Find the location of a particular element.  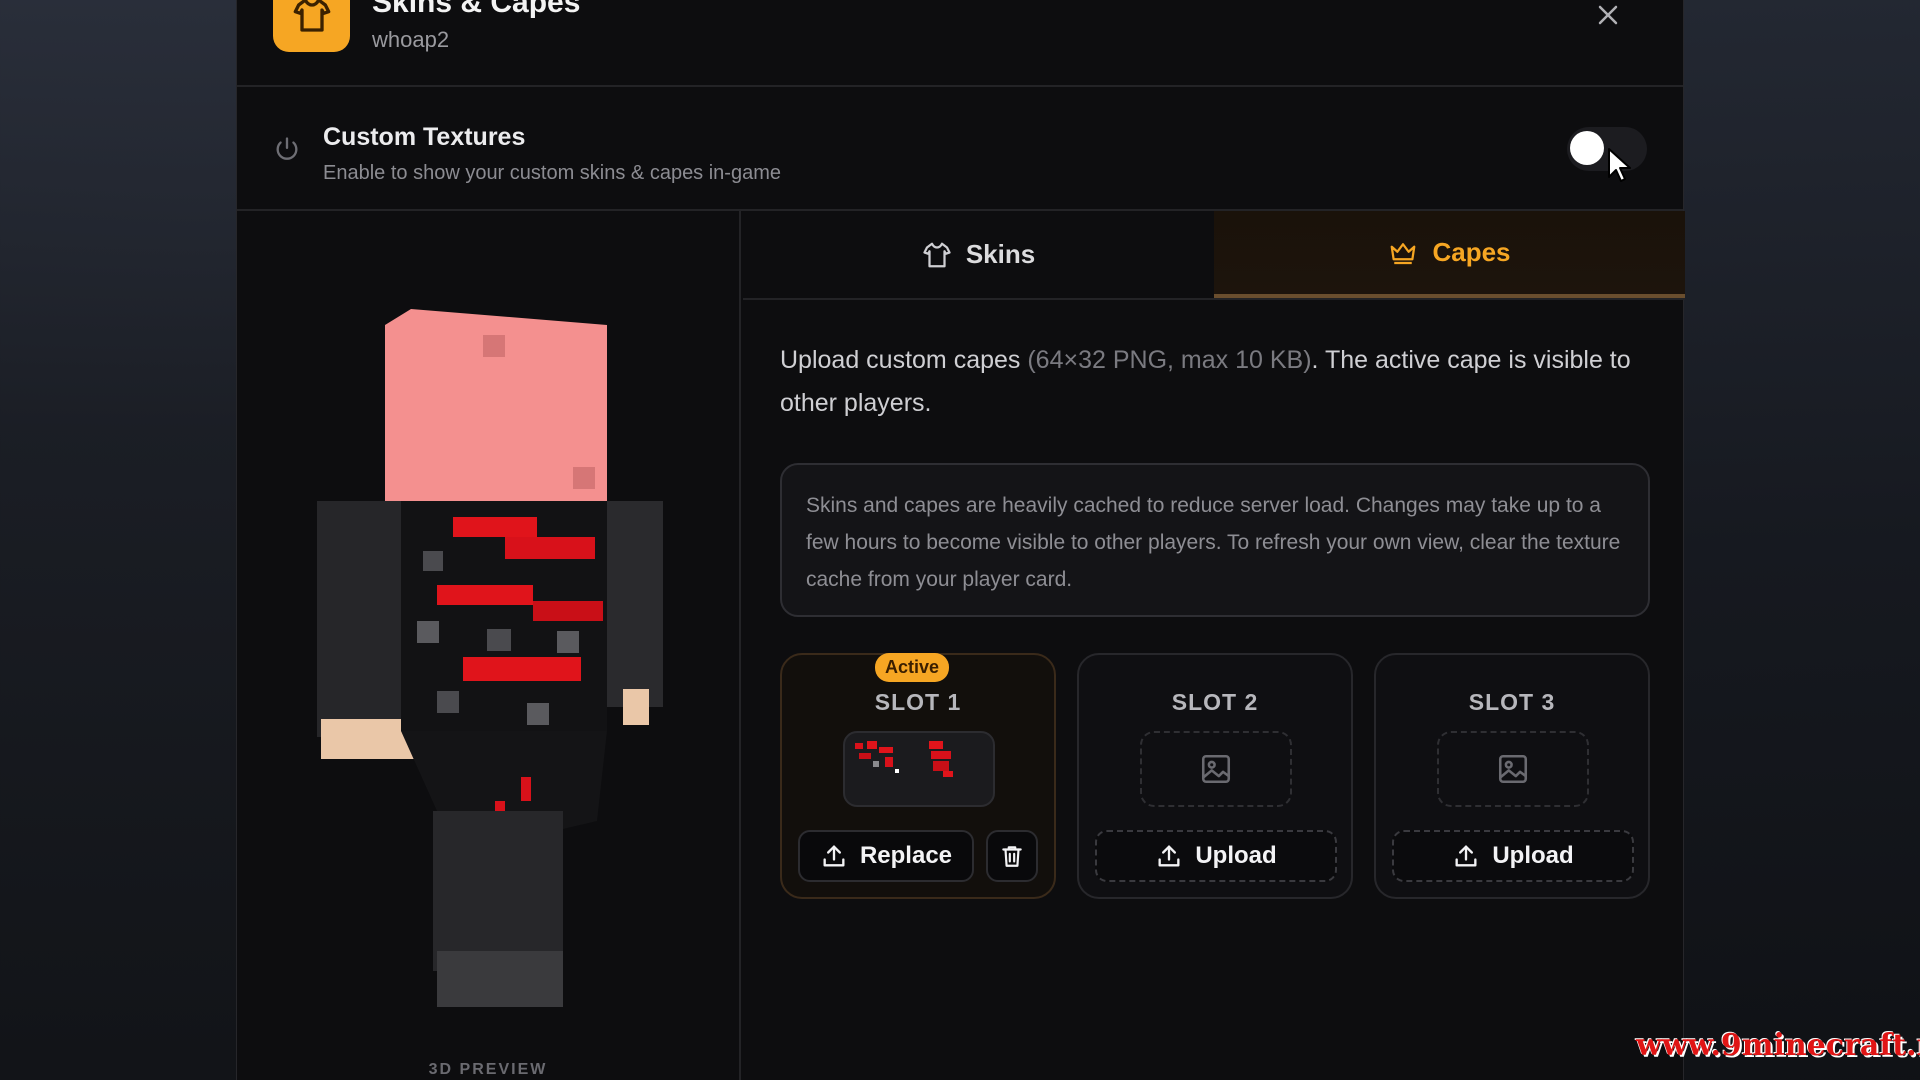

background-left is located at coordinates (118, 540).